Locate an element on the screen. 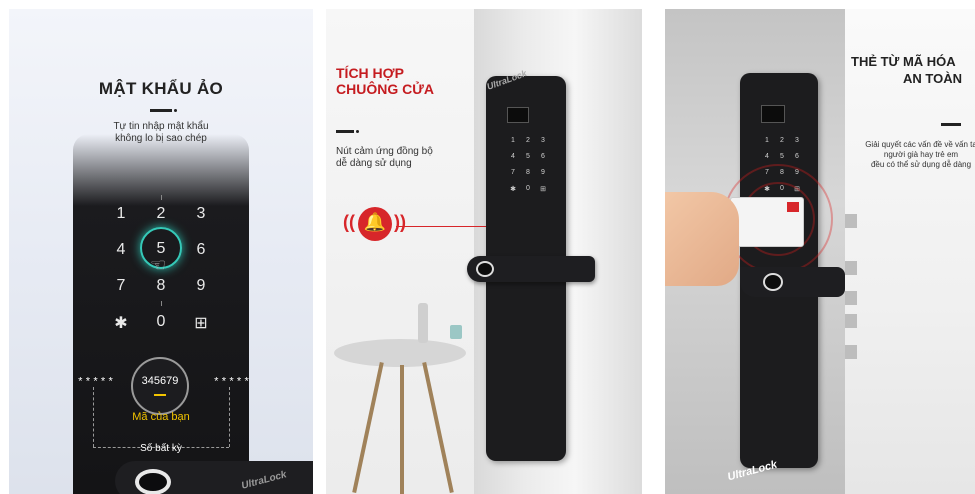 This screenshot has width=975, height=494. panel3-title-line2: AN TOÀN is located at coordinates (932, 78).